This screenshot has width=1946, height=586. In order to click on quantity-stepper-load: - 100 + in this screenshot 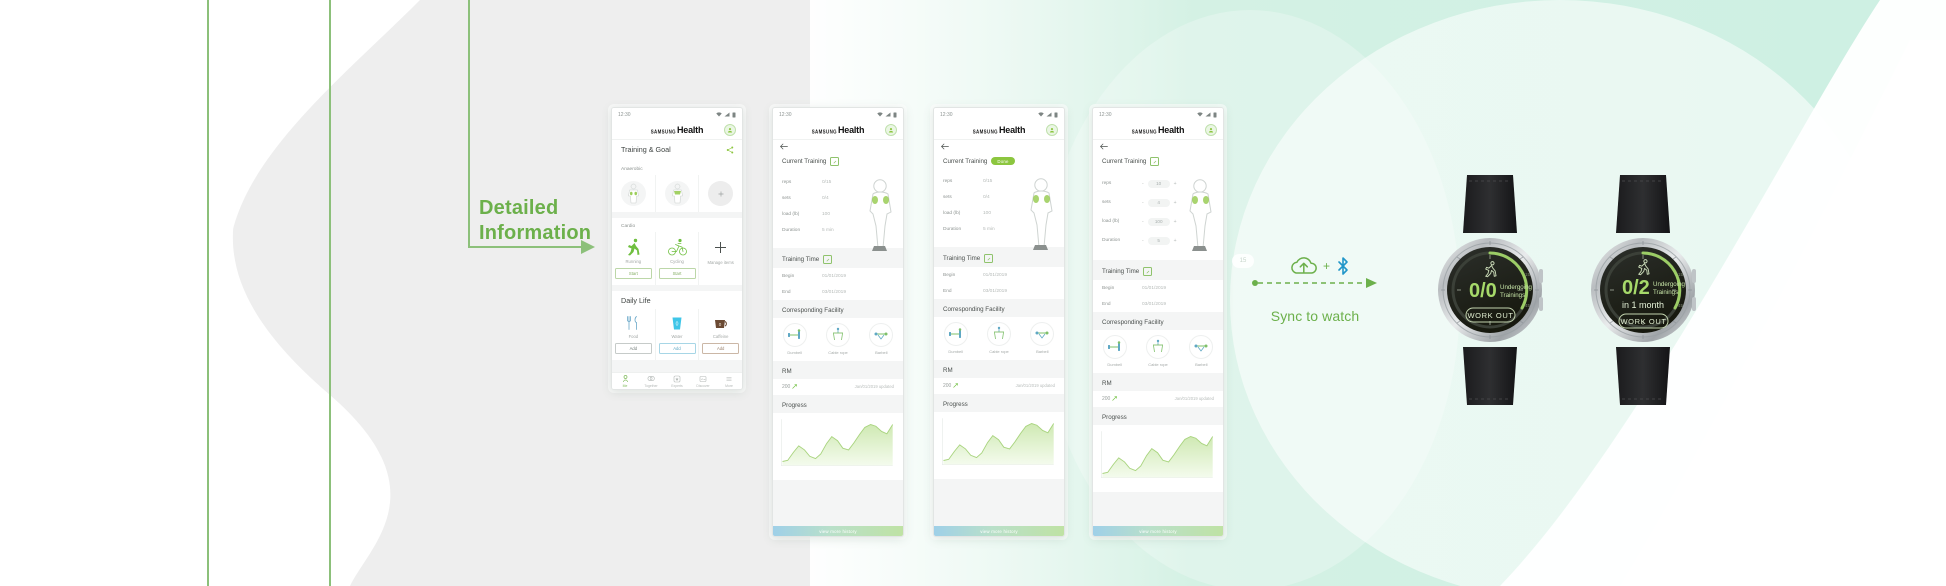, I will do `click(1159, 221)`.